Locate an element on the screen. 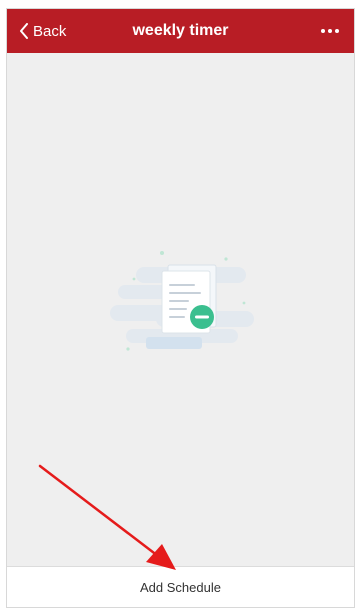 Image resolution: width=359 pixels, height=610 pixels. more-button is located at coordinates (330, 31).